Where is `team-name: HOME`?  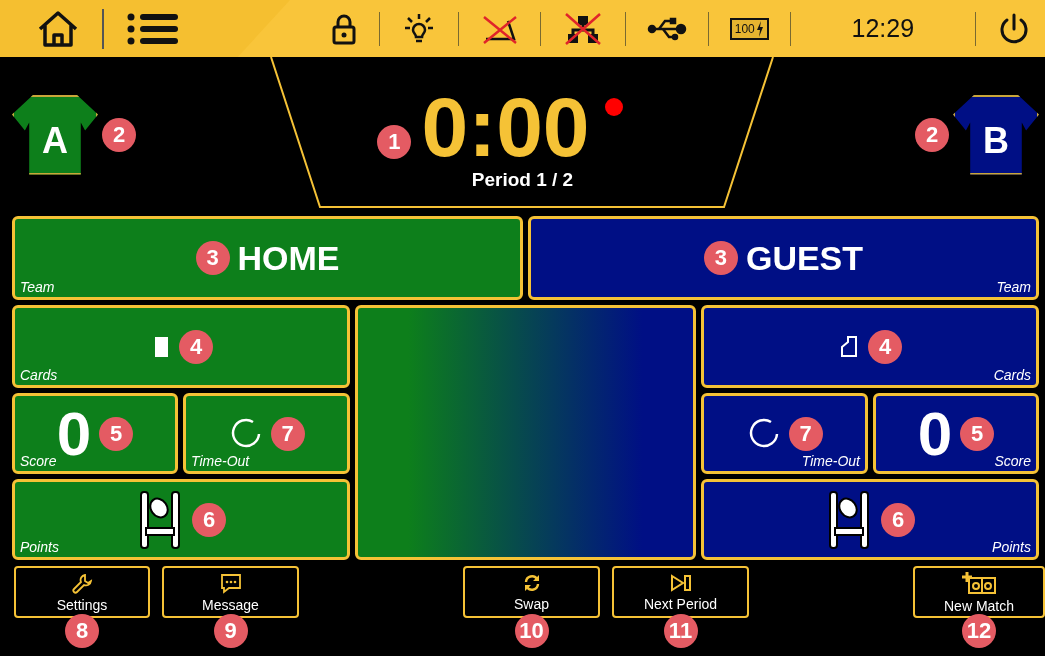 team-name: HOME is located at coordinates (288, 258).